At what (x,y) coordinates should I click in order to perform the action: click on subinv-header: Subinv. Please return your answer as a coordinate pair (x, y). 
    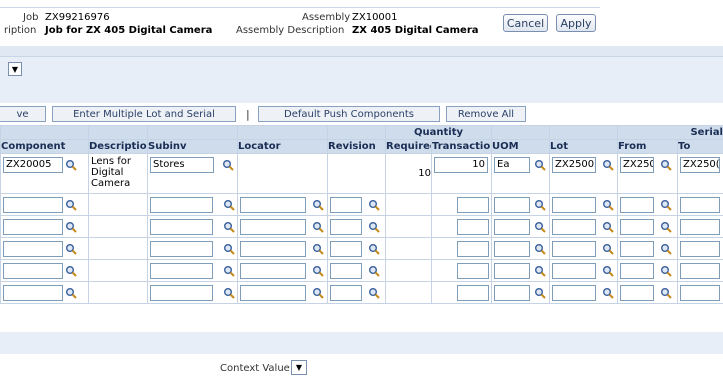
    Looking at the image, I should click on (192, 146).